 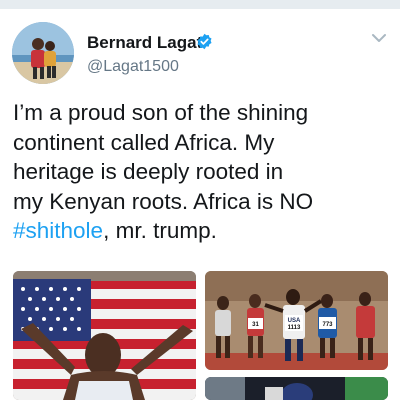 I want to click on top-divider, so click(x=200, y=4).